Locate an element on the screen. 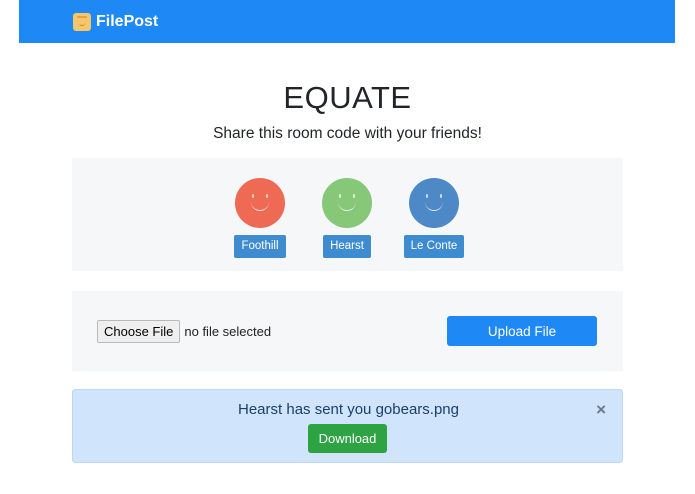  file-status: no file selected is located at coordinates (228, 331).